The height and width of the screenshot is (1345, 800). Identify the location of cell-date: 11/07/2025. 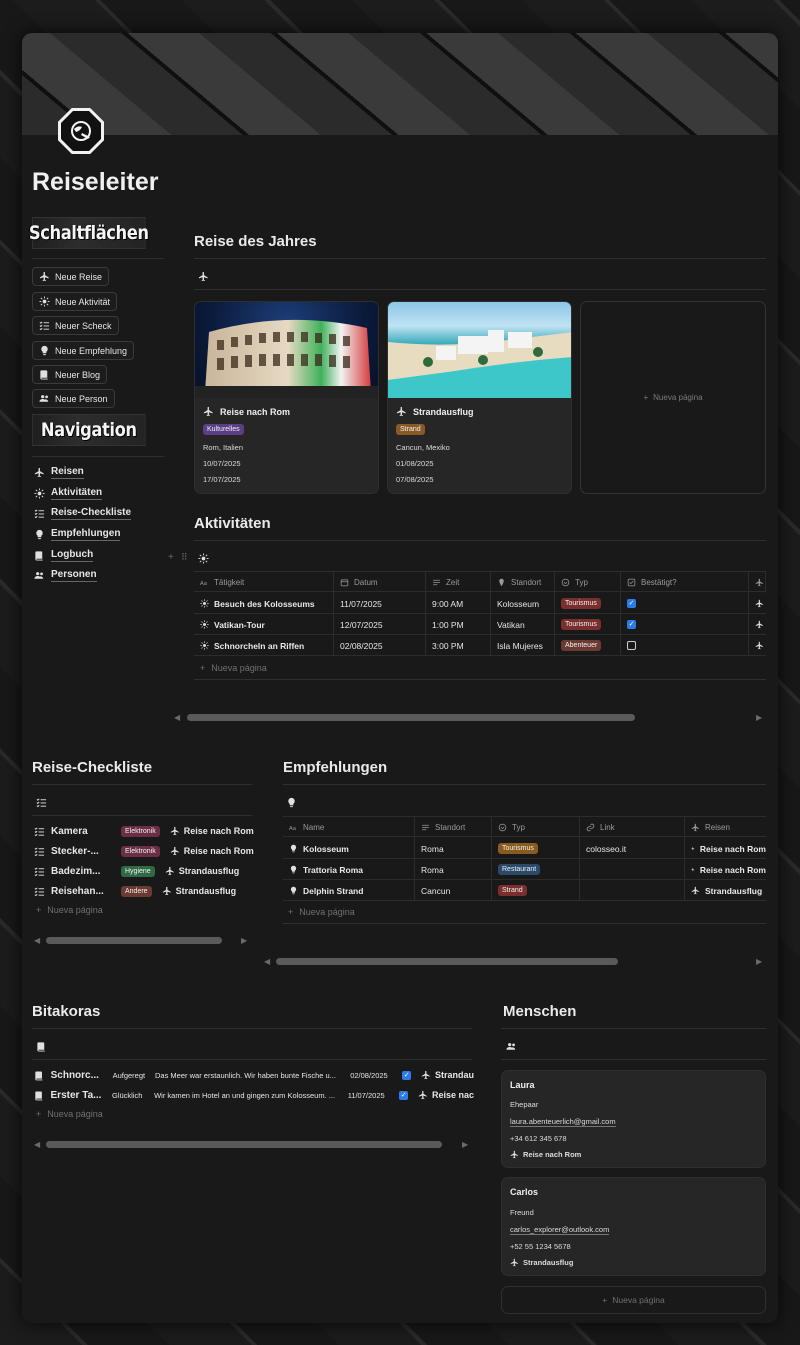
(380, 603).